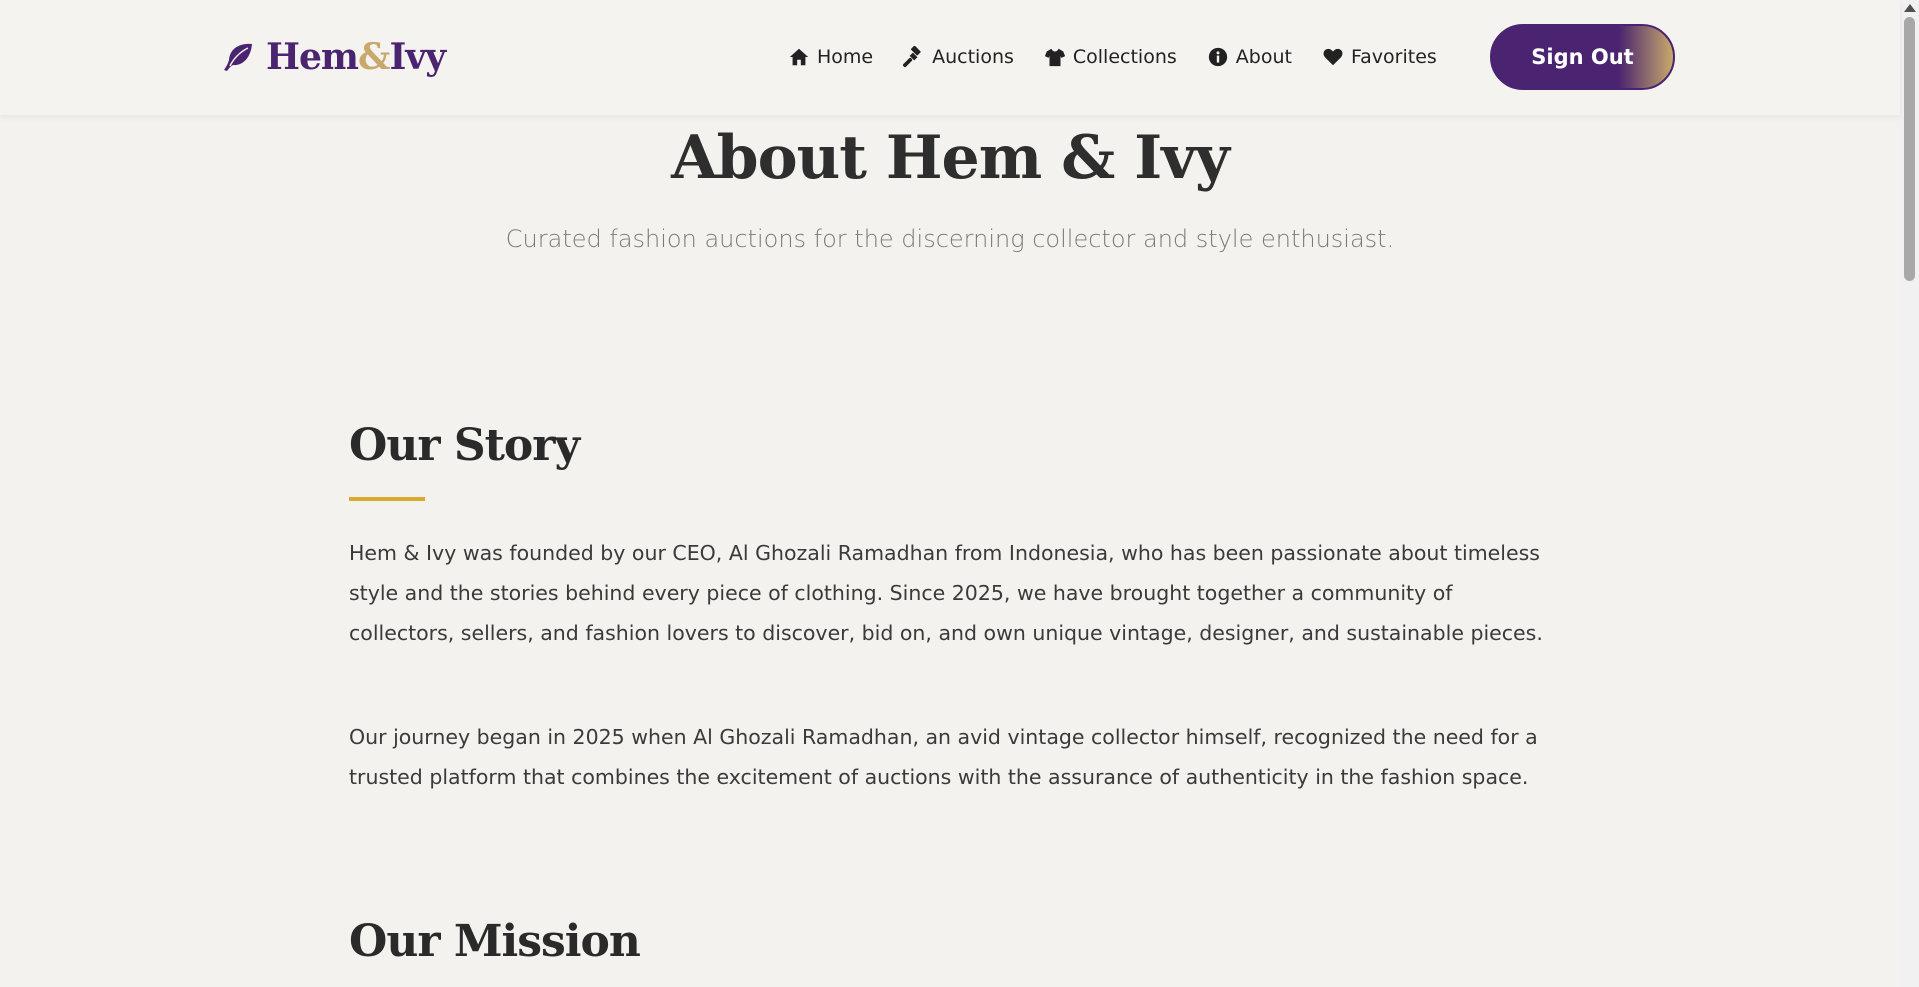 The width and height of the screenshot is (1919, 987). What do you see at coordinates (1124, 57) in the screenshot?
I see `nav-collections-label: Collections` at bounding box center [1124, 57].